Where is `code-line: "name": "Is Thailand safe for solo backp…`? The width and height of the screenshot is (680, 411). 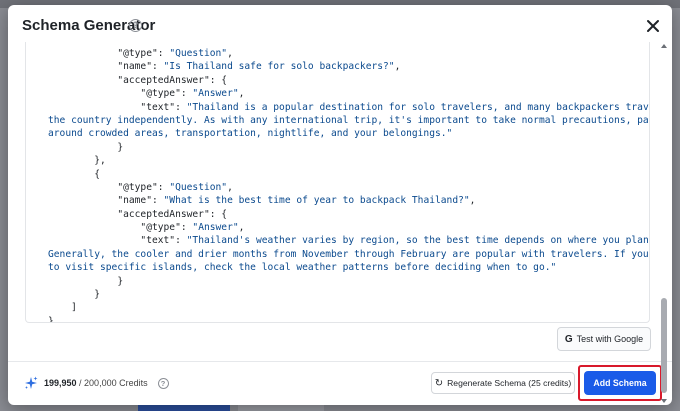
code-line: "name": "Is Thailand safe for solo backp… is located at coordinates (337, 66).